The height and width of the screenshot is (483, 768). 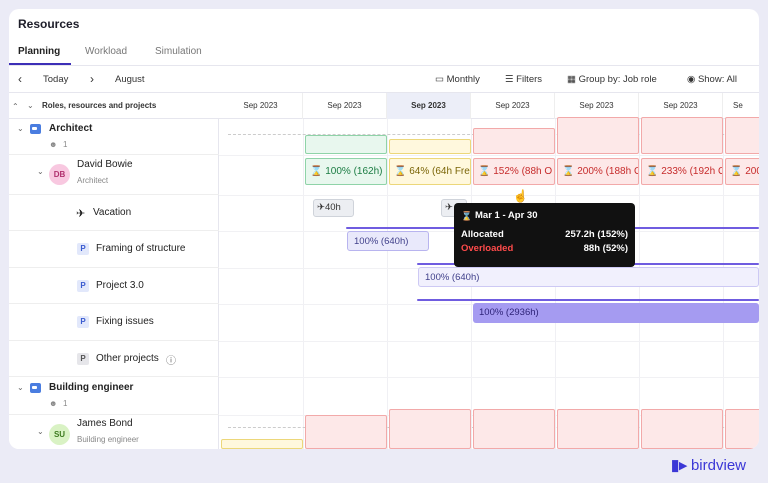 I want to click on resource-row-david: ⌄ DB David Bowie Architect, so click(x=114, y=175).